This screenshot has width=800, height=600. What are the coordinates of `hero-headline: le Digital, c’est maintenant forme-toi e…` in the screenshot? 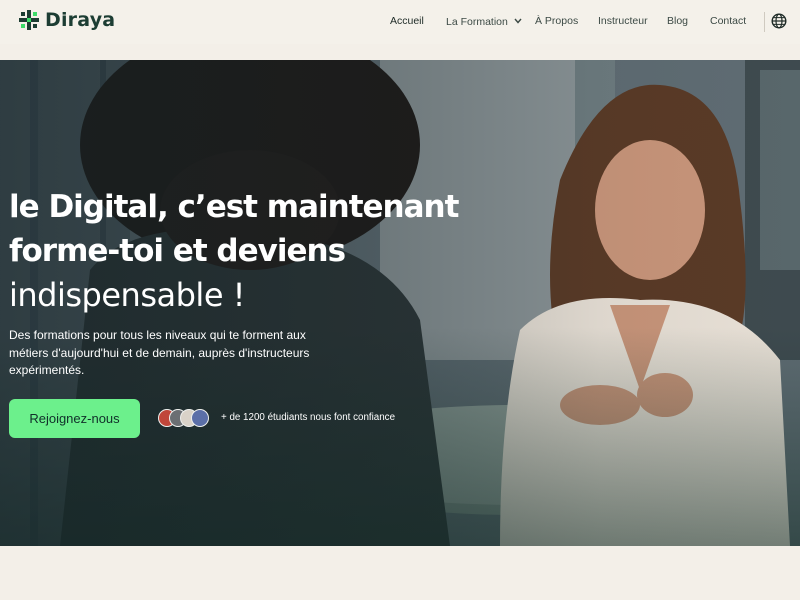 It's located at (234, 251).